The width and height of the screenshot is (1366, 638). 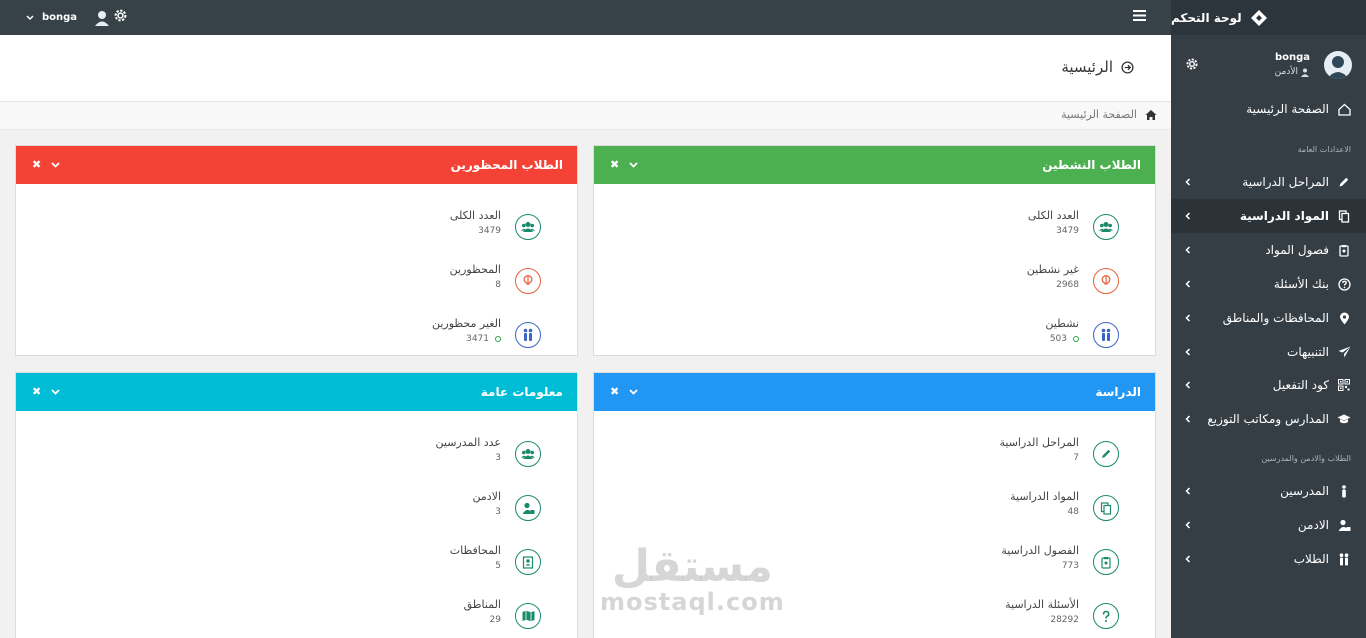 What do you see at coordinates (528, 562) in the screenshot?
I see `id-card-icon` at bounding box center [528, 562].